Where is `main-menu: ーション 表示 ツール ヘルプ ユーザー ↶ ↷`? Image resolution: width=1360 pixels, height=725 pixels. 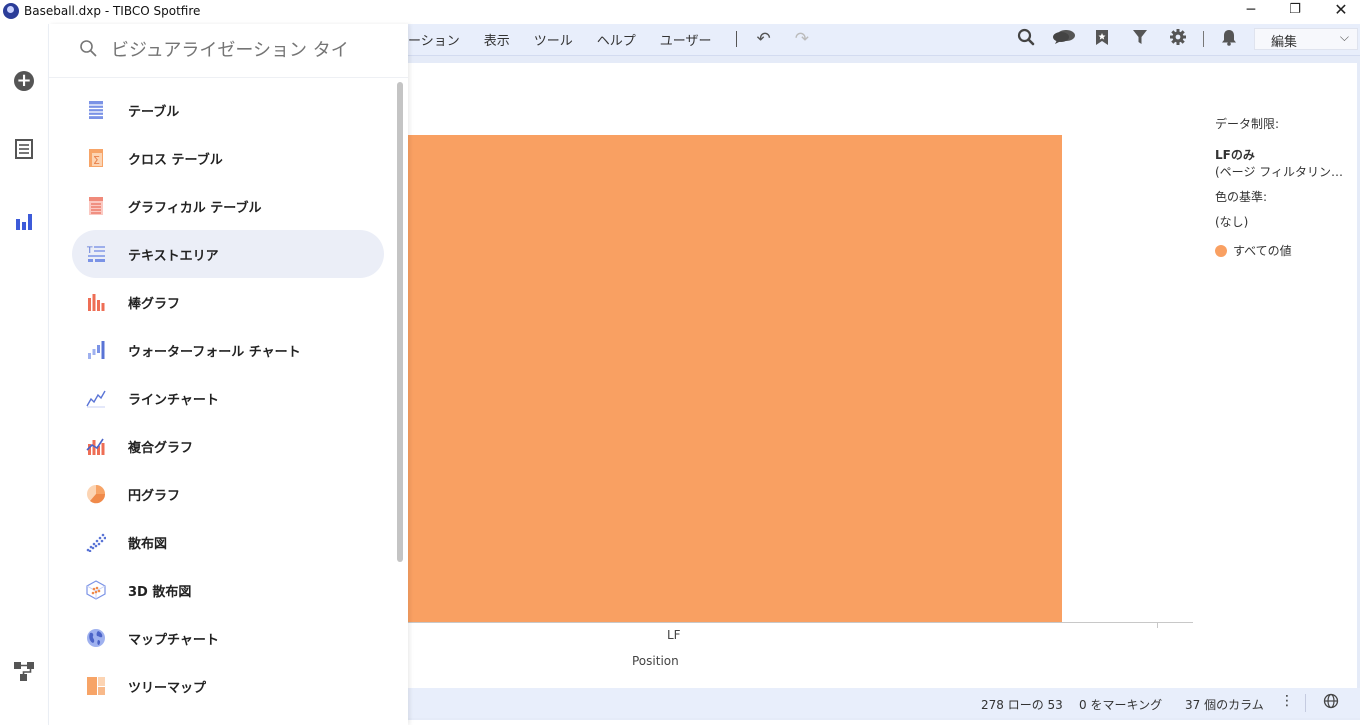
main-menu: ーション 表示 ツール ヘルプ ユーザー ↶ ↷ is located at coordinates (620, 39).